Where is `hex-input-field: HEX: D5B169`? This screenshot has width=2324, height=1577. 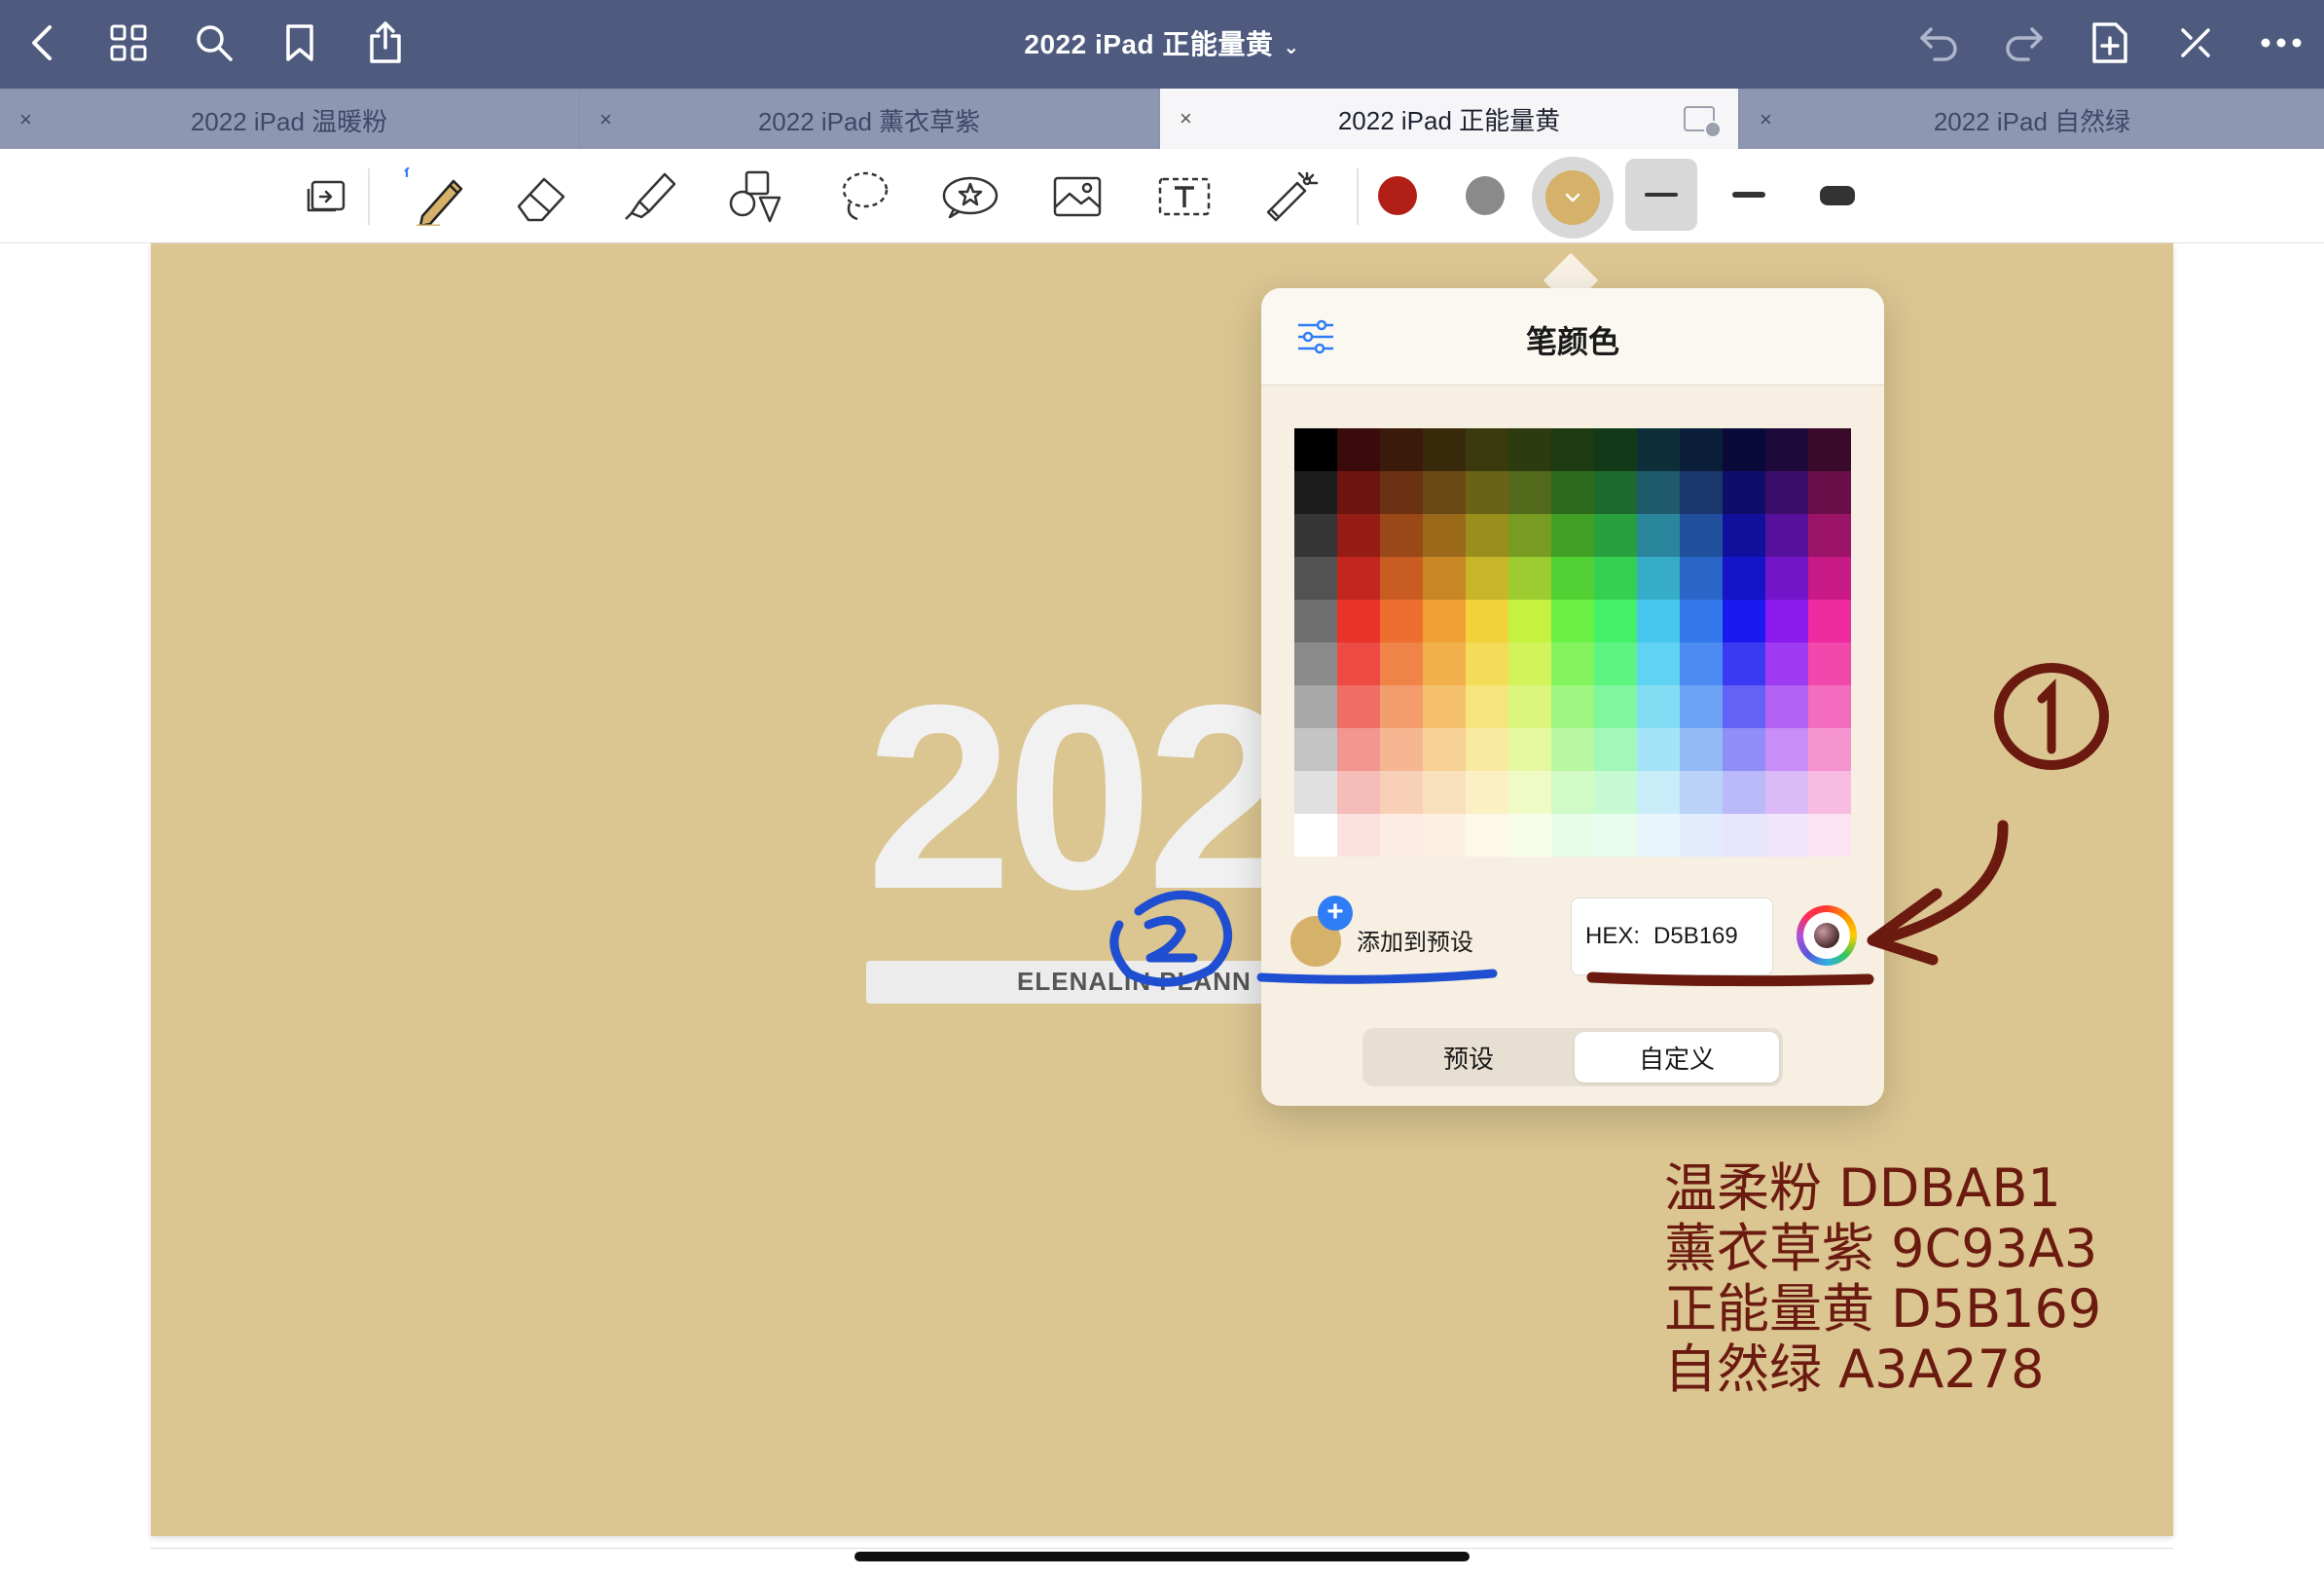 hex-input-field: HEX: D5B169 is located at coordinates (1672, 936).